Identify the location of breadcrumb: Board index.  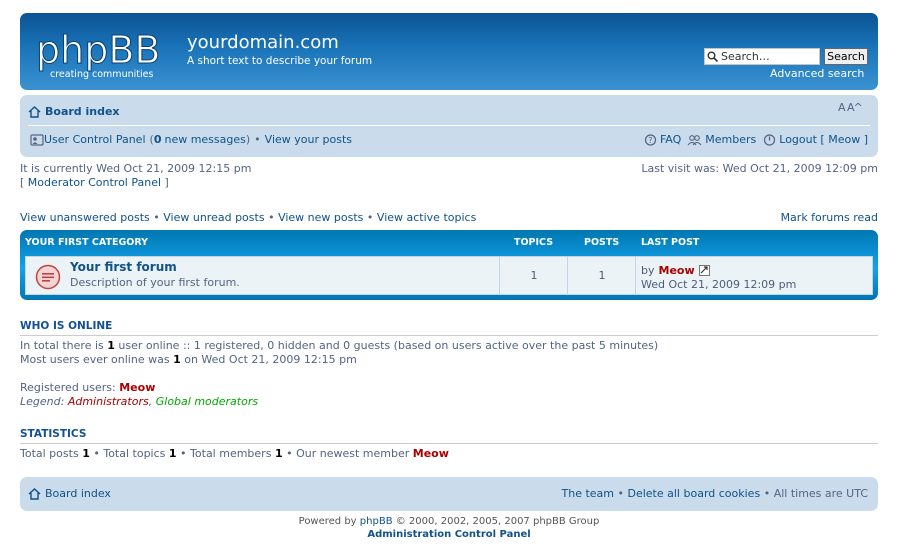
(74, 111).